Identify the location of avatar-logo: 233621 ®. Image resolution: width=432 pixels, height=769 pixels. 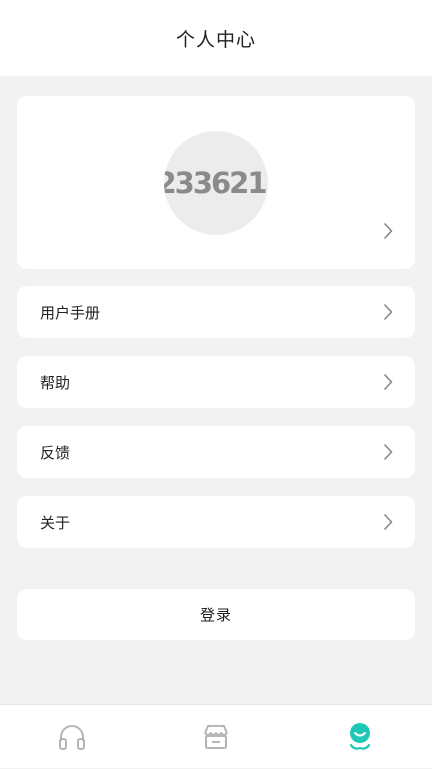
(216, 183).